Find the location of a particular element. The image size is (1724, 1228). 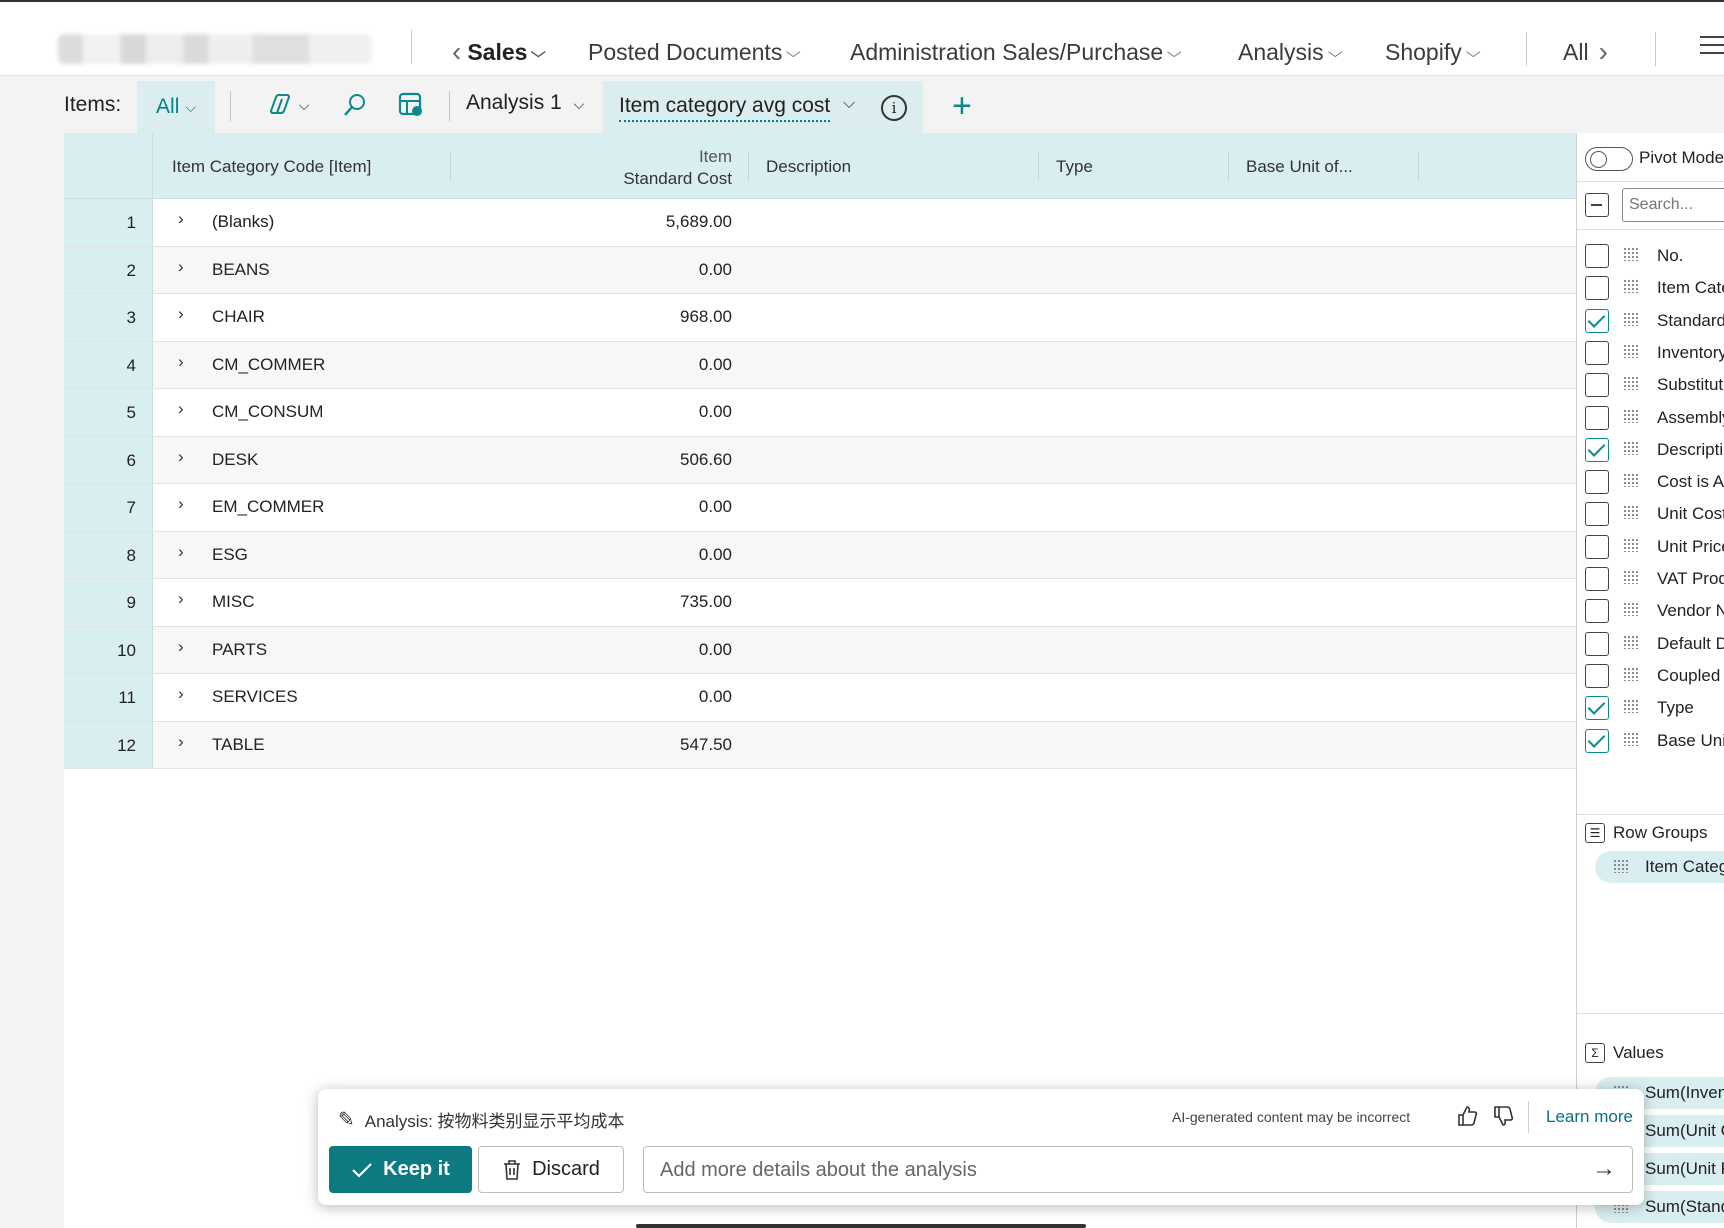

column-header-description: Description is located at coordinates (808, 167).